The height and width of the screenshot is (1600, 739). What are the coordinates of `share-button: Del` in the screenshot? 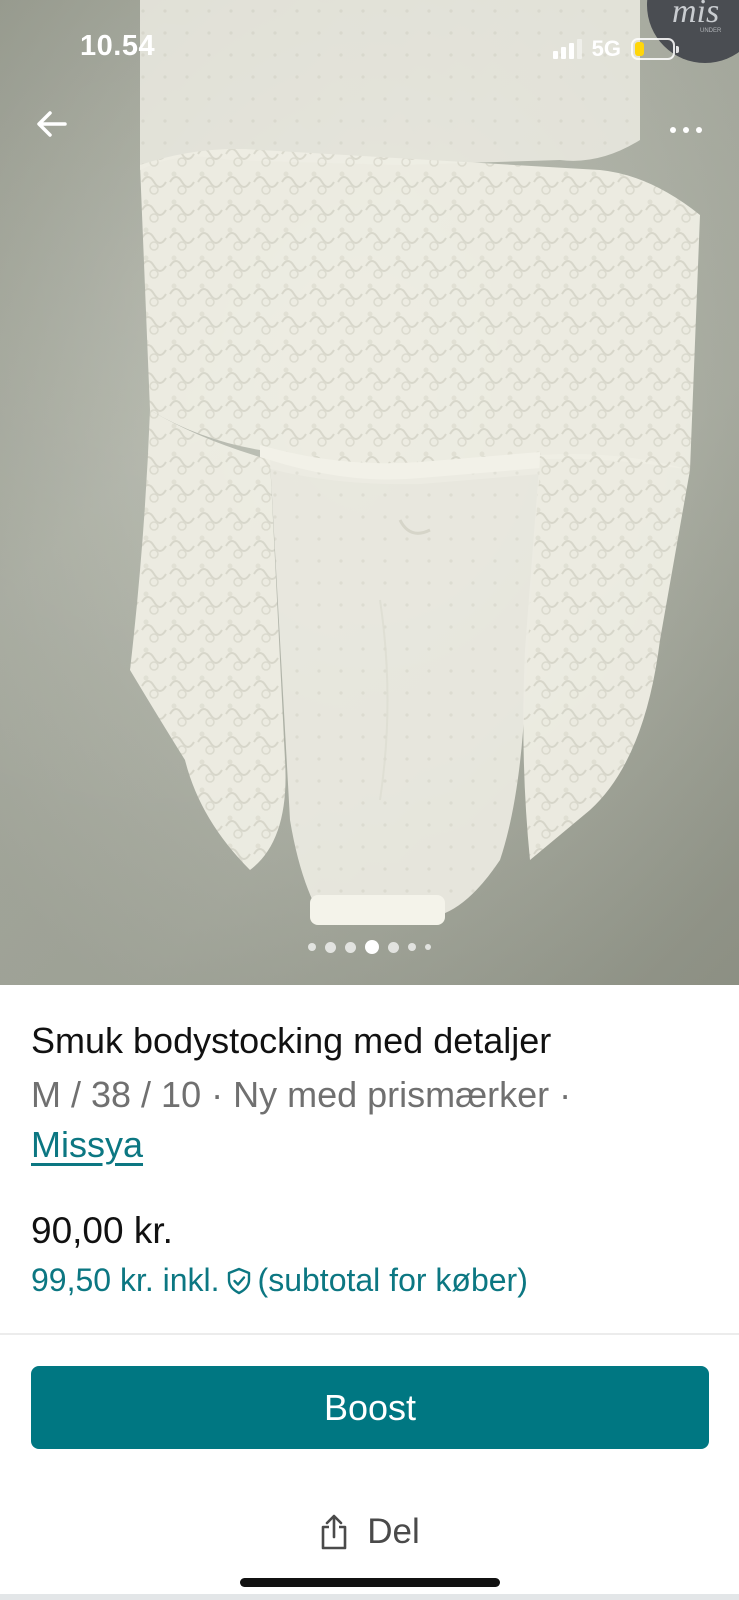 It's located at (369, 1532).